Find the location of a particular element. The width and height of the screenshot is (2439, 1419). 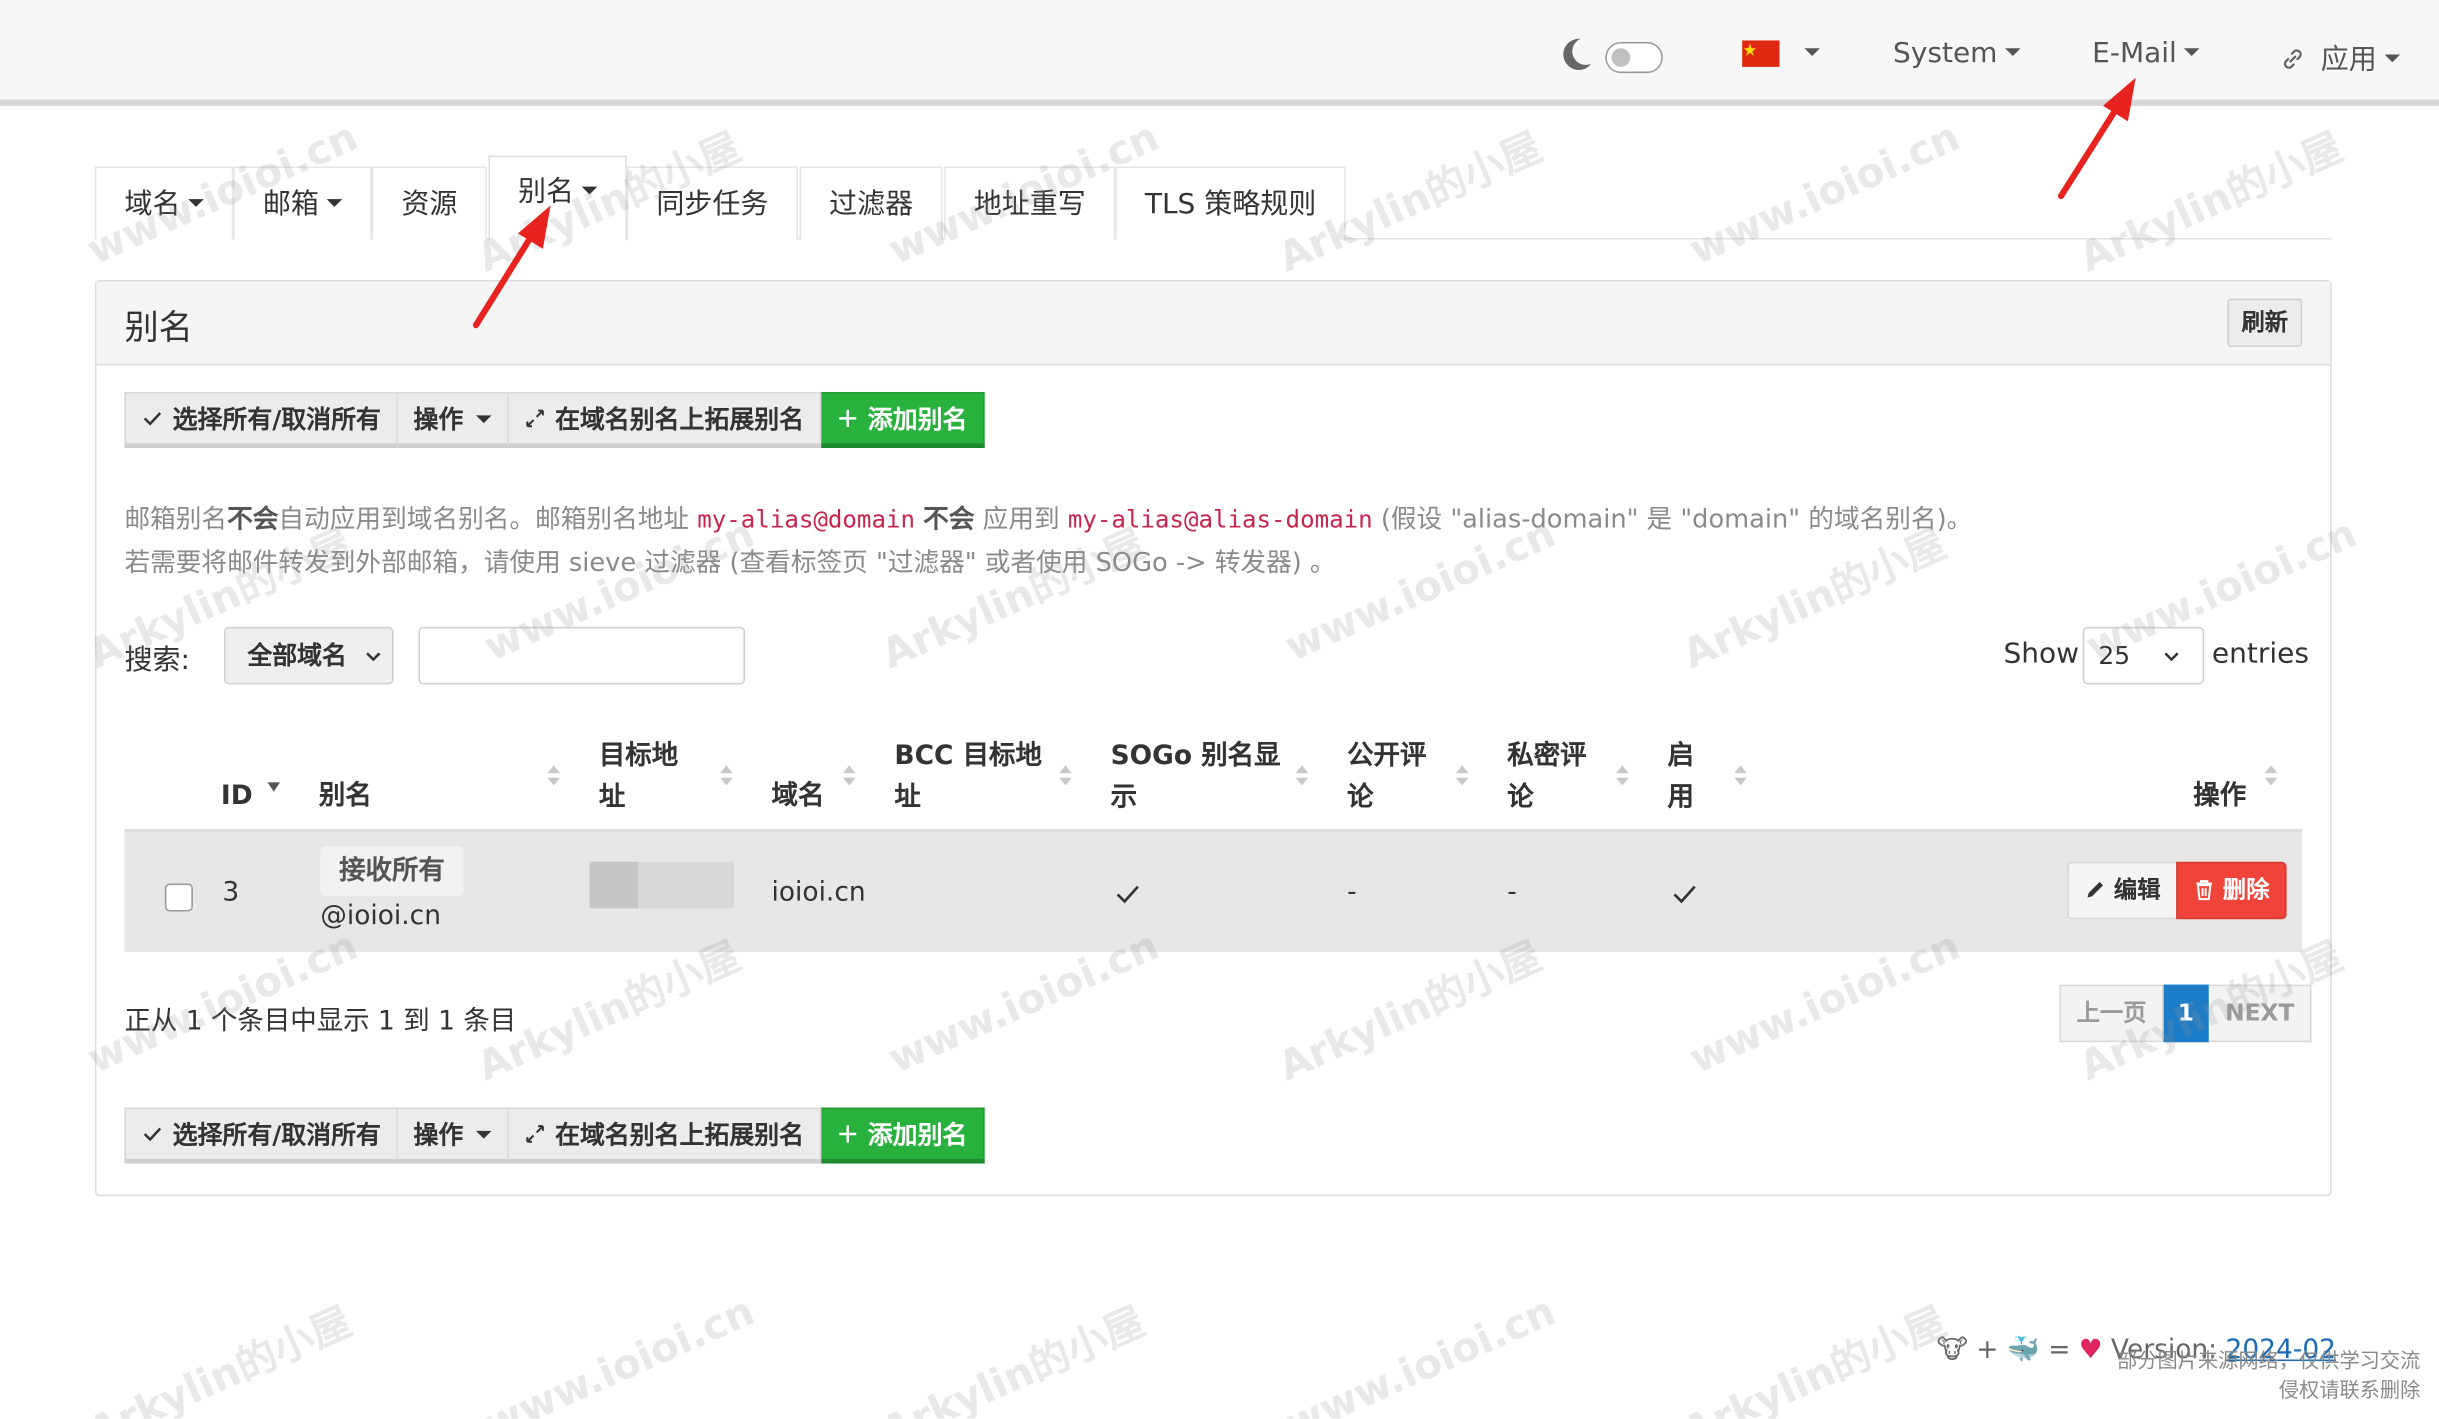

watermark-blog: Arkylin的小屋 is located at coordinates (1815, 1359).